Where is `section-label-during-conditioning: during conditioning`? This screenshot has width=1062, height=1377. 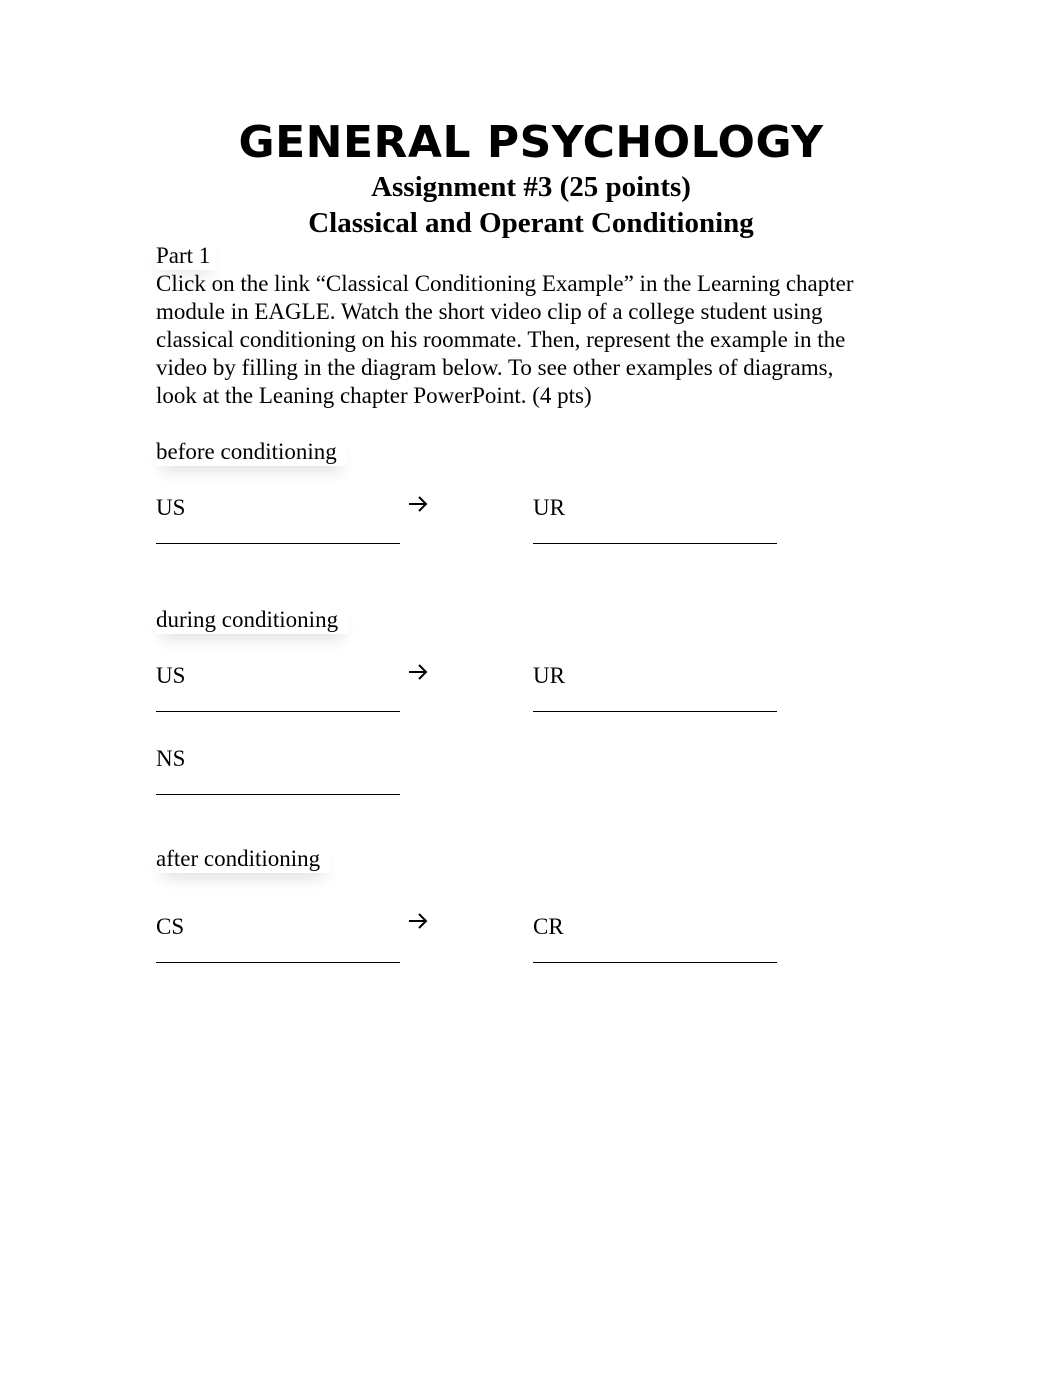 section-label-during-conditioning: during conditioning is located at coordinates (252, 620).